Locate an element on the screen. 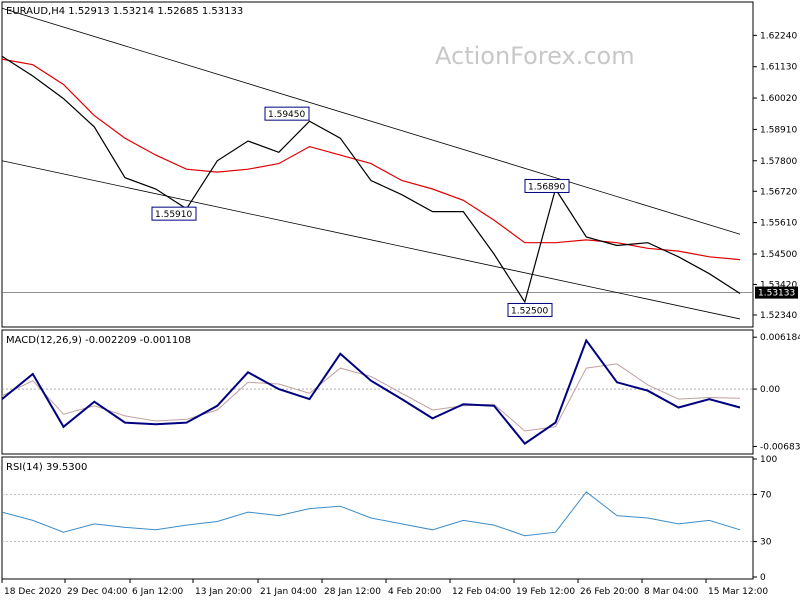 This screenshot has height=600, width=800. price-annotation: 1.52500 is located at coordinates (530, 309).